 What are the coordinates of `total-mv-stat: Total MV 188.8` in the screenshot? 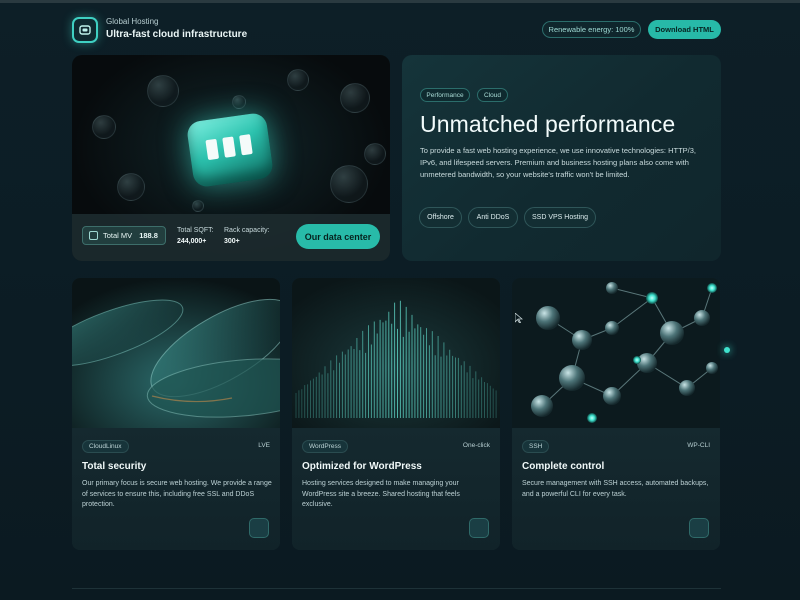 It's located at (124, 235).